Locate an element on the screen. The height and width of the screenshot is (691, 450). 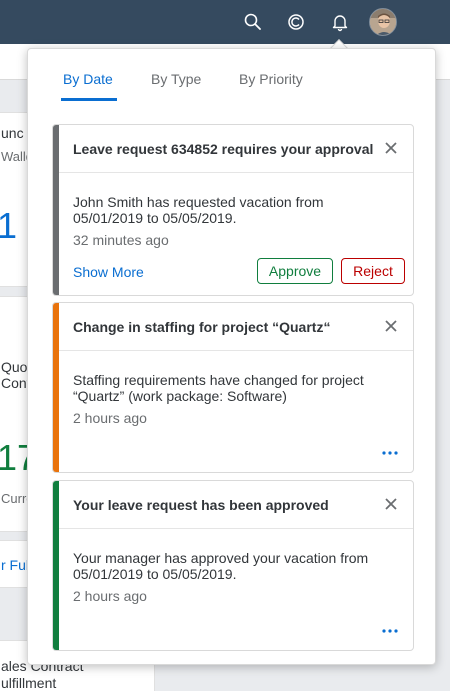
tile-link: r Ful is located at coordinates (15, 565).